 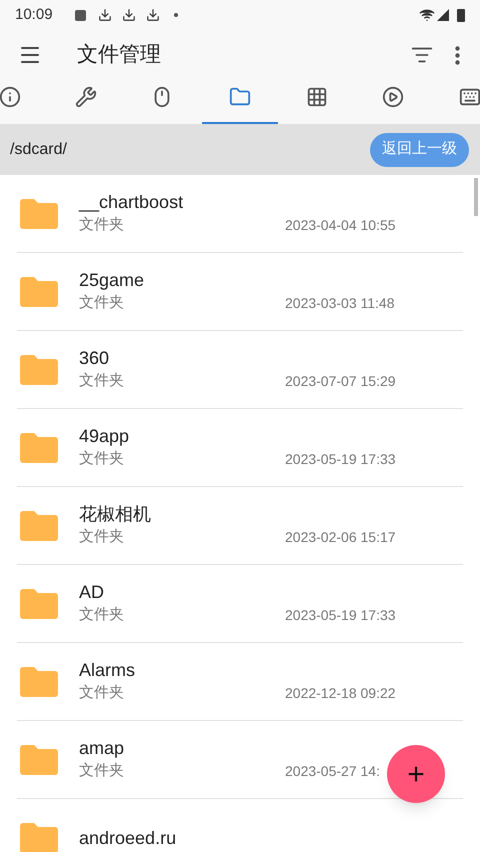 I want to click on file-row: 360 文件夹 2023-07-07 15:29, so click(x=240, y=370).